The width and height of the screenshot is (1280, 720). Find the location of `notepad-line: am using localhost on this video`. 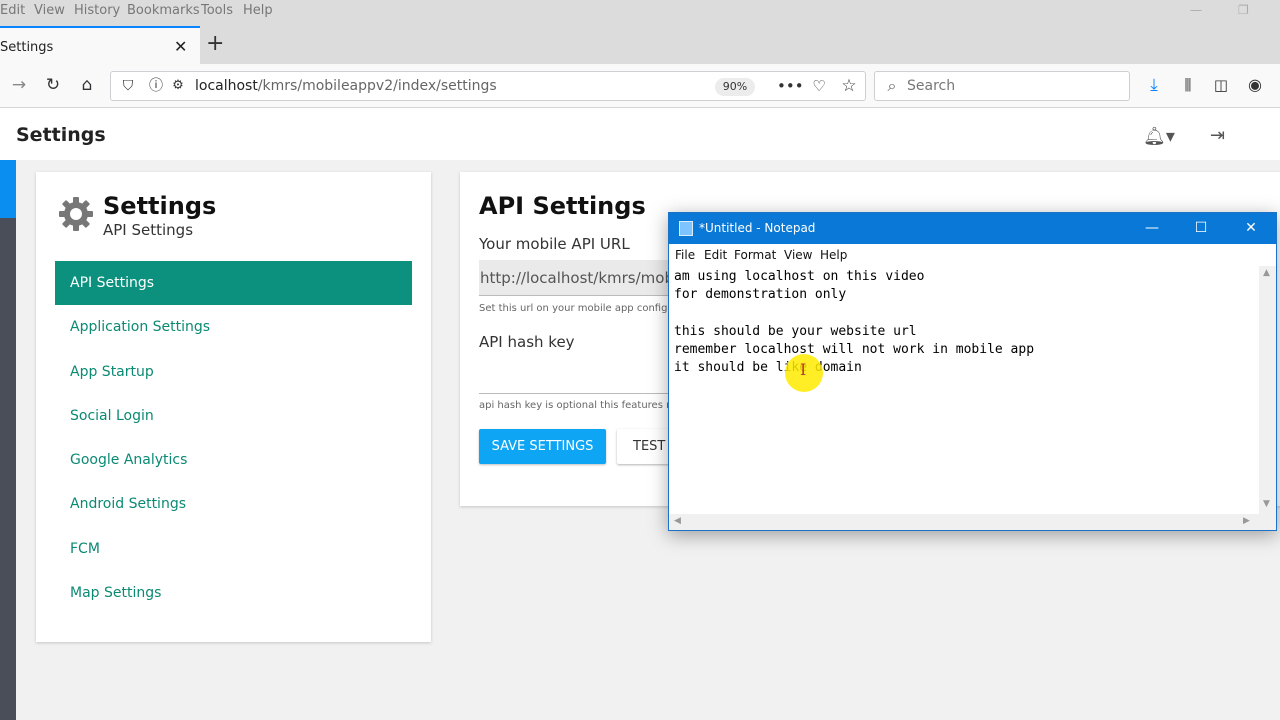

notepad-line: am using localhost on this video is located at coordinates (799, 276).